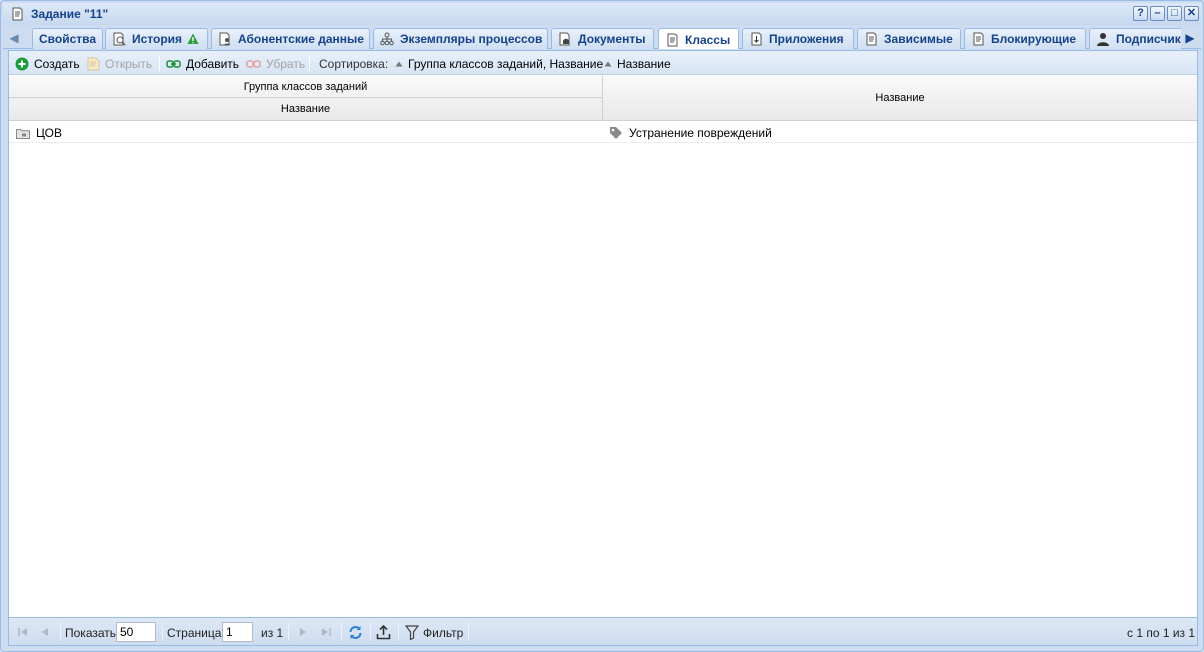 This screenshot has height=652, width=1204. I want to click on tab-scroll-right-icon: ▶, so click(1190, 38).